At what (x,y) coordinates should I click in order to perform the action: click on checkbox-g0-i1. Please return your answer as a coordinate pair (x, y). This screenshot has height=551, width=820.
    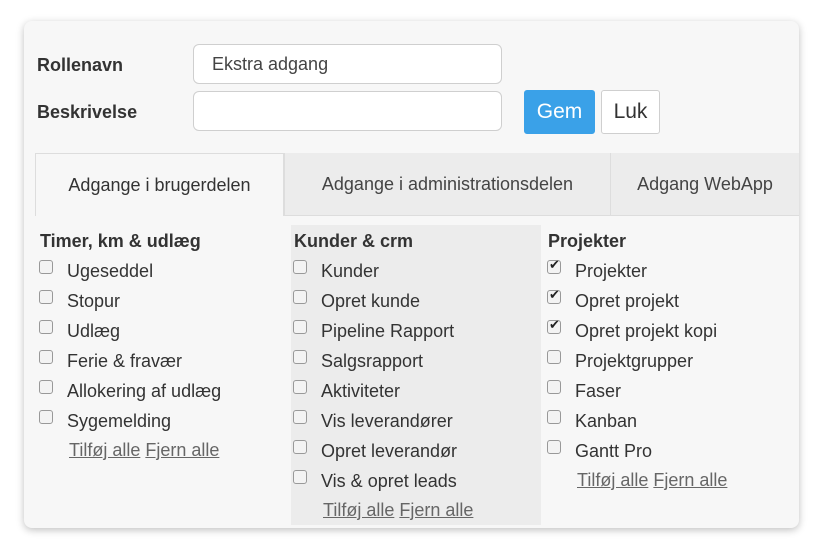
    Looking at the image, I should click on (46, 297).